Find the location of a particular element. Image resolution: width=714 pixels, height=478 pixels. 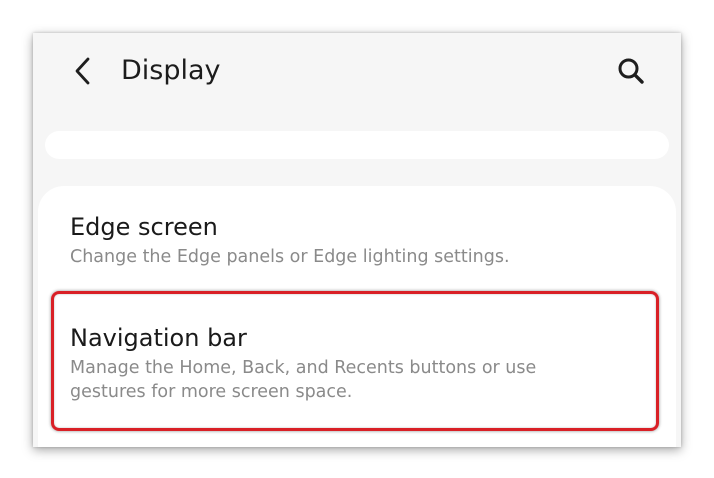

back-button is located at coordinates (83, 71).